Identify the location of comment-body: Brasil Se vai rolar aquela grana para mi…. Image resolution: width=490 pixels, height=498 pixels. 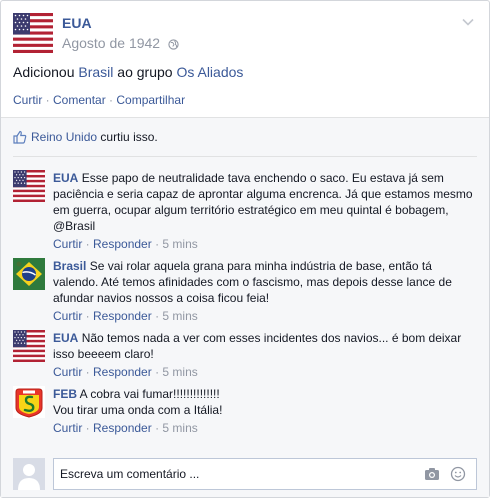
(265, 291).